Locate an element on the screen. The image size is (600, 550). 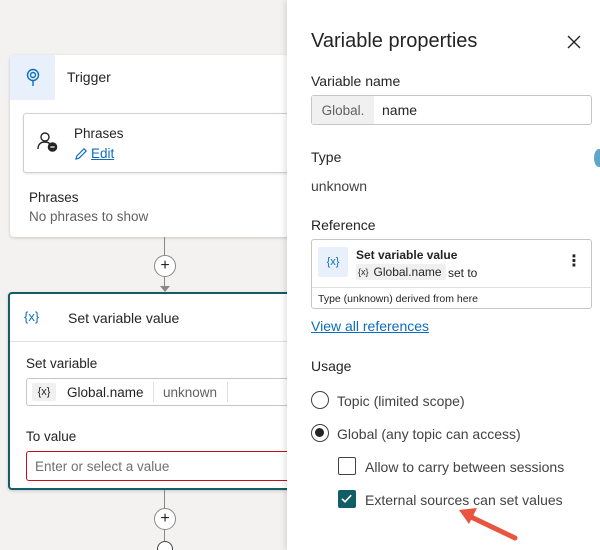
to-value-input is located at coordinates (156, 466).